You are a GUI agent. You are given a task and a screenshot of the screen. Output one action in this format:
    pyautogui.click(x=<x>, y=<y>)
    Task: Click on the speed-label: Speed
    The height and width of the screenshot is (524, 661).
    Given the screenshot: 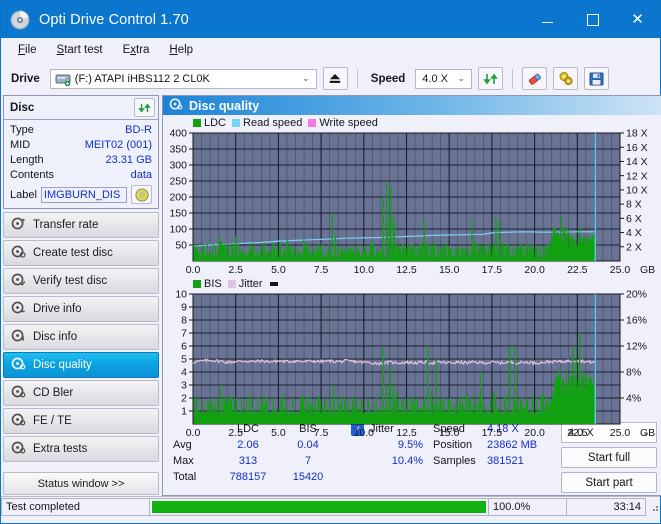 What is the action you would take?
    pyautogui.click(x=388, y=78)
    